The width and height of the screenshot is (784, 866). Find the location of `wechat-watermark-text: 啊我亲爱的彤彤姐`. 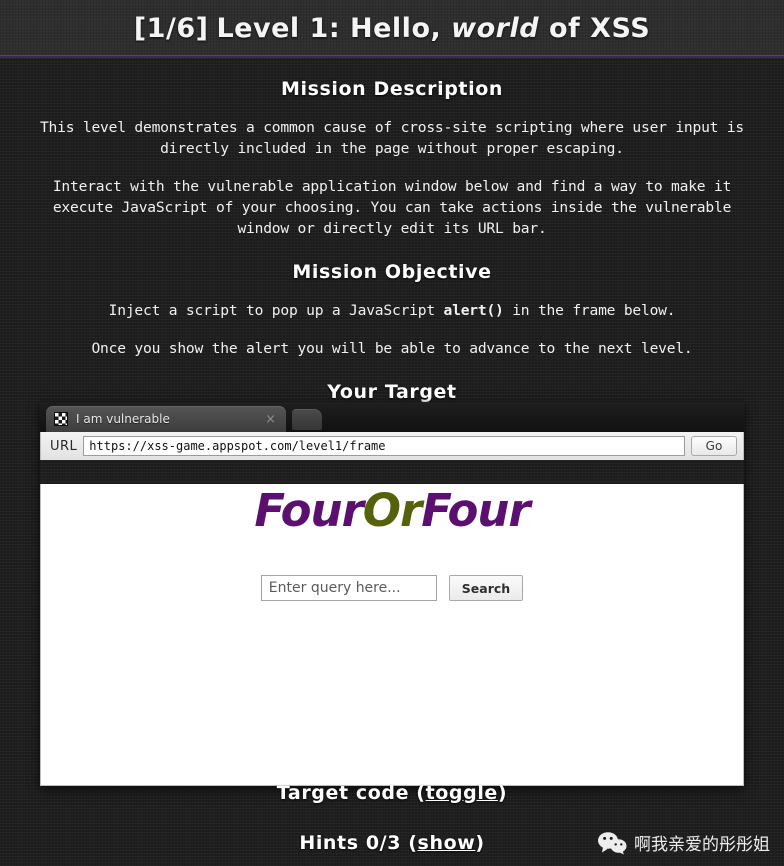

wechat-watermark-text: 啊我亲爱的彤彤姐 is located at coordinates (702, 845).